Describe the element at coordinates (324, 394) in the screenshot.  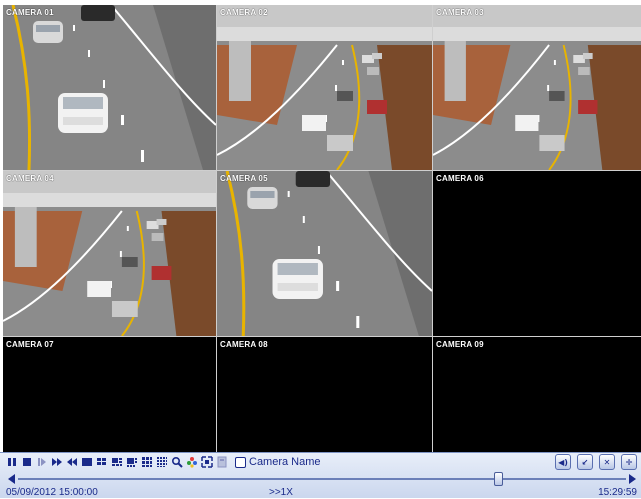
I see `camera-cell: CAMERA 08` at that location.